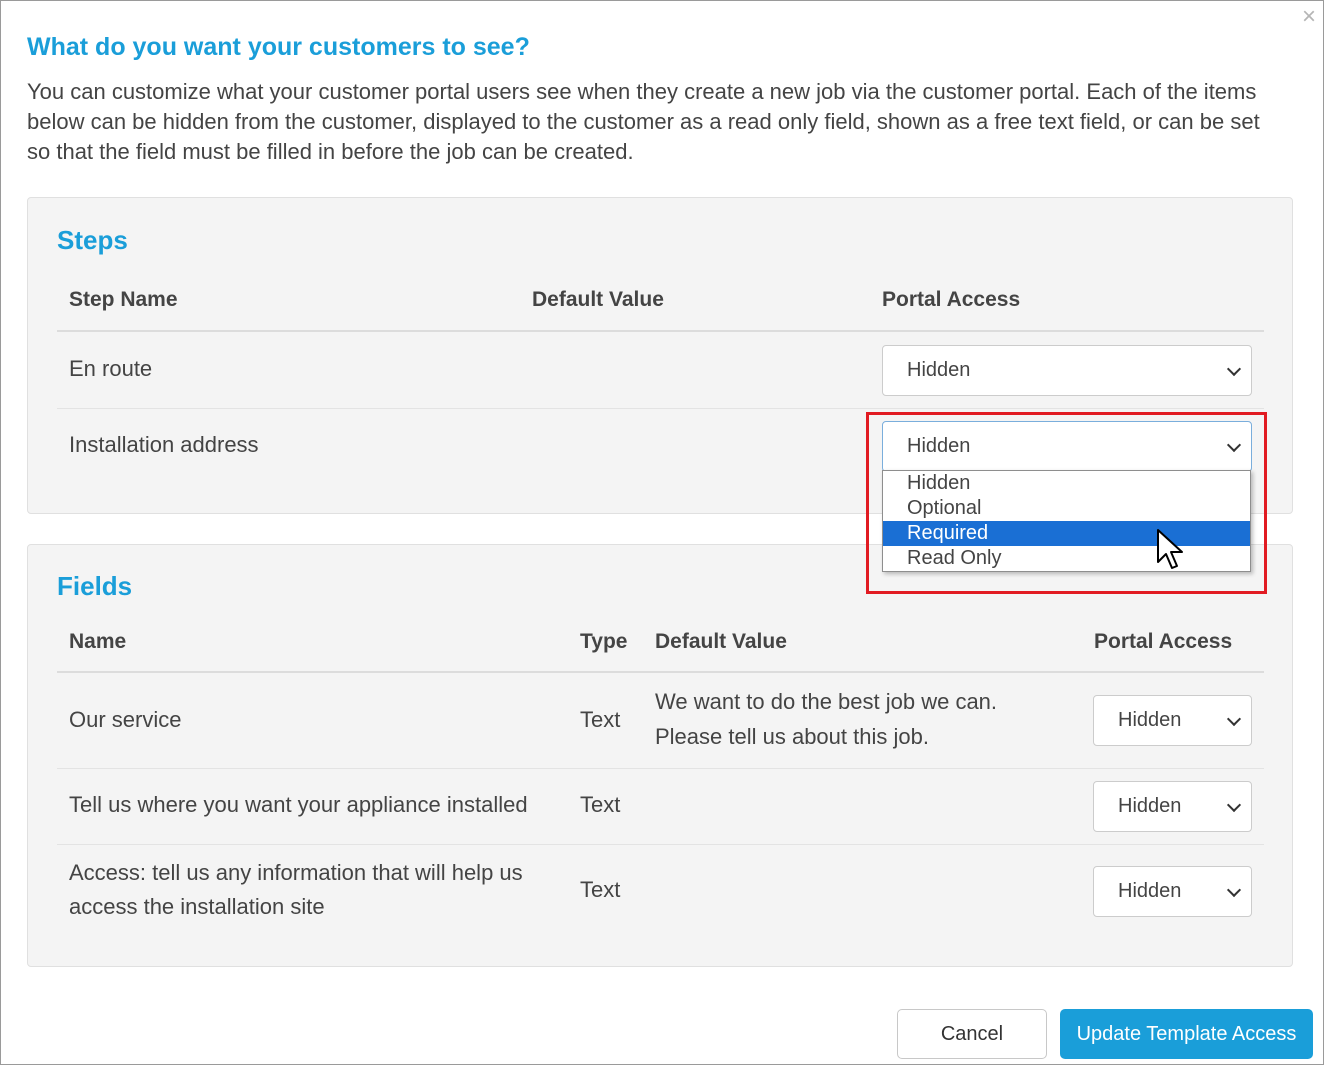 The height and width of the screenshot is (1067, 1325). I want to click on field-access-select-appliance-location: Hidden, so click(1172, 806).